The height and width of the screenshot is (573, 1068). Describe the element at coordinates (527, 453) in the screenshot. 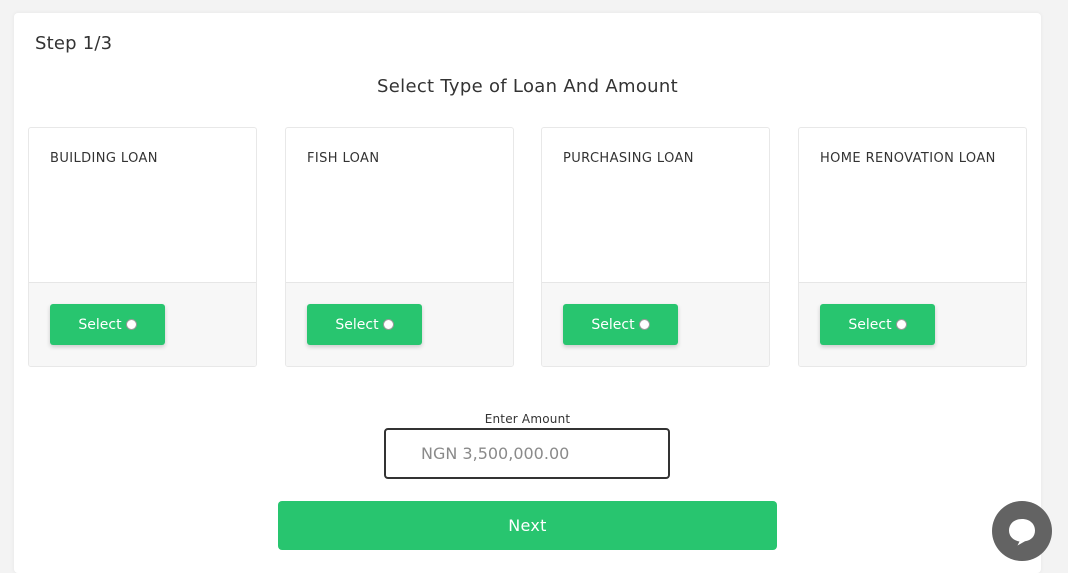

I see `amount-input` at that location.